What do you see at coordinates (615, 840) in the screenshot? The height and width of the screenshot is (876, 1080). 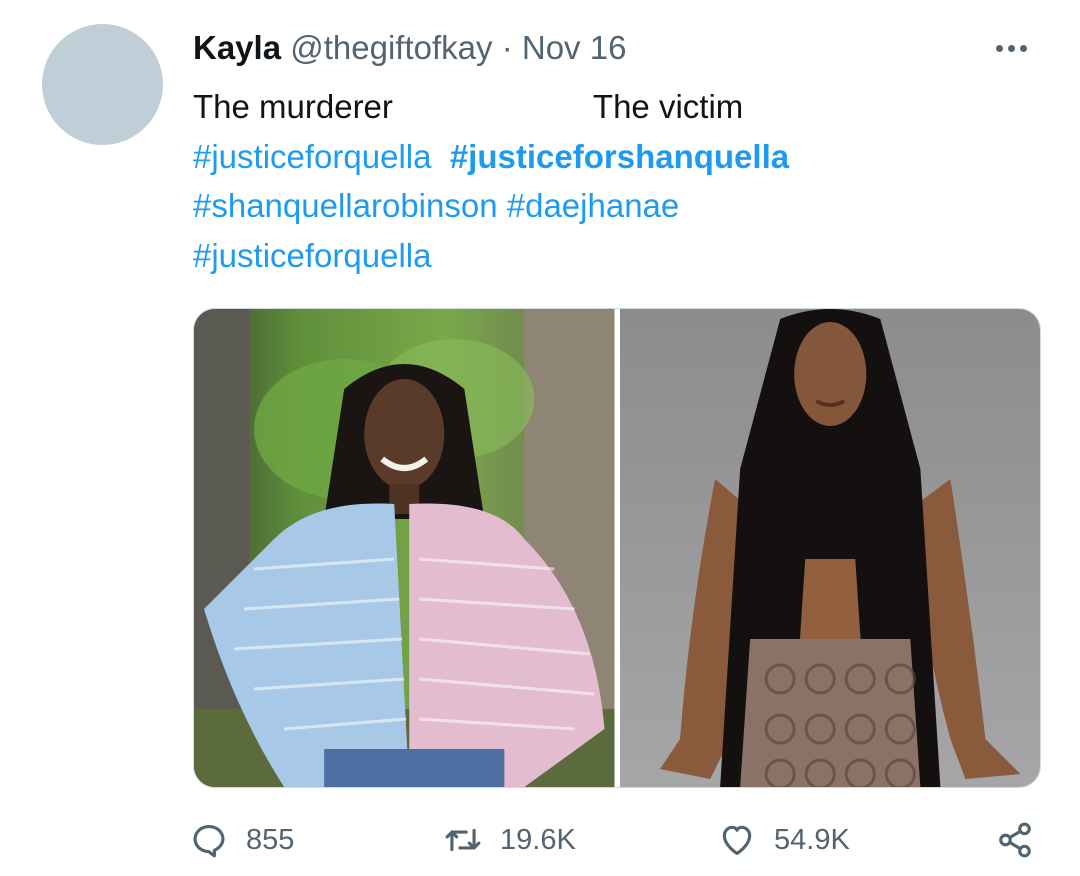 I see `action-bar: 855 19.6K 54.9K` at bounding box center [615, 840].